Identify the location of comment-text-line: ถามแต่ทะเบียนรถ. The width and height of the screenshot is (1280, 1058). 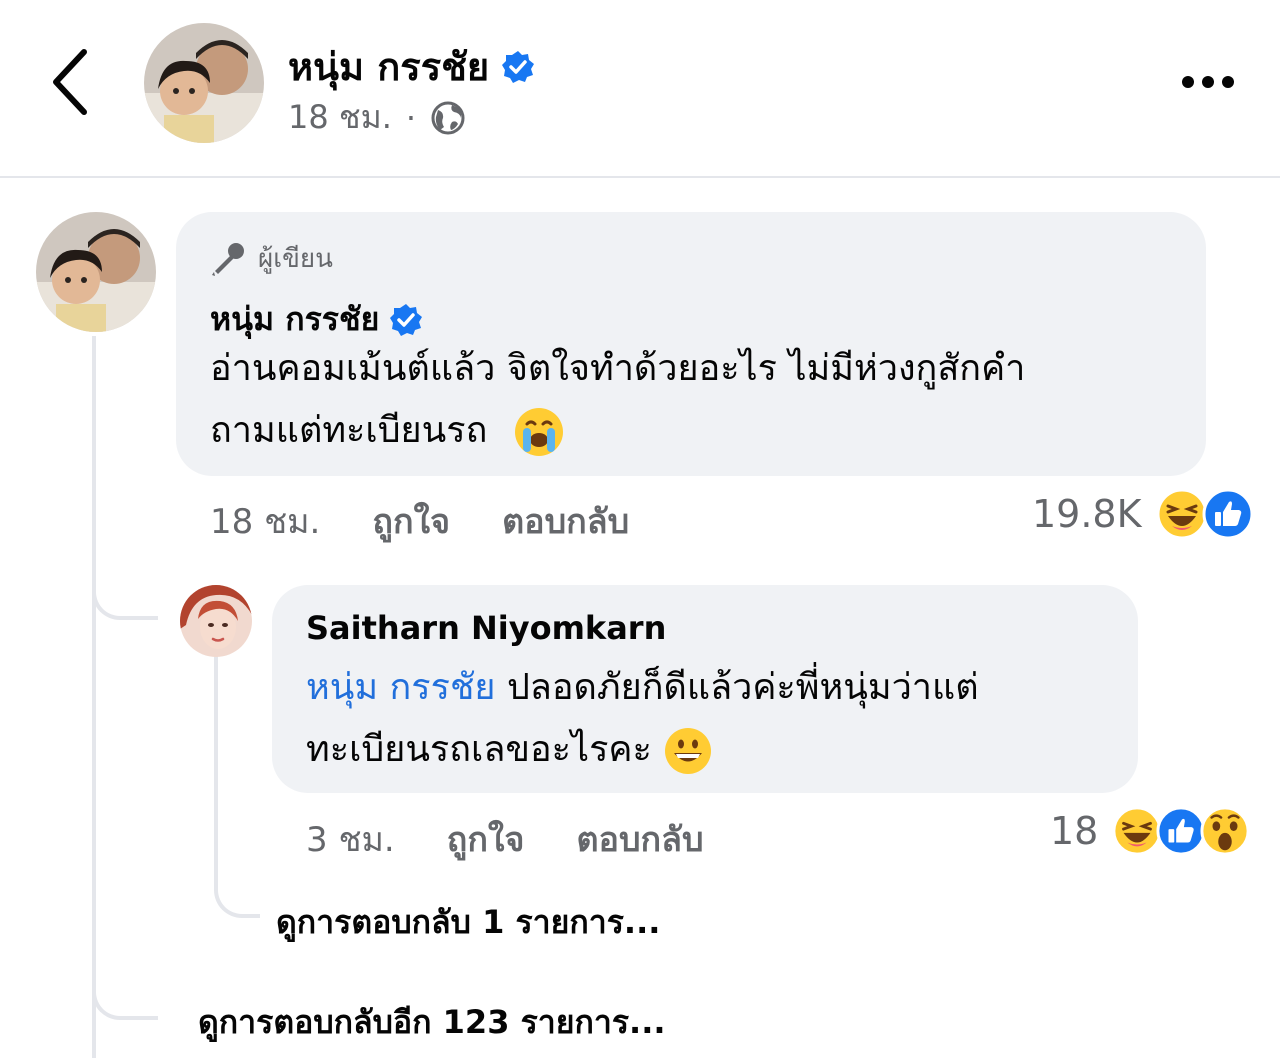
(700, 431).